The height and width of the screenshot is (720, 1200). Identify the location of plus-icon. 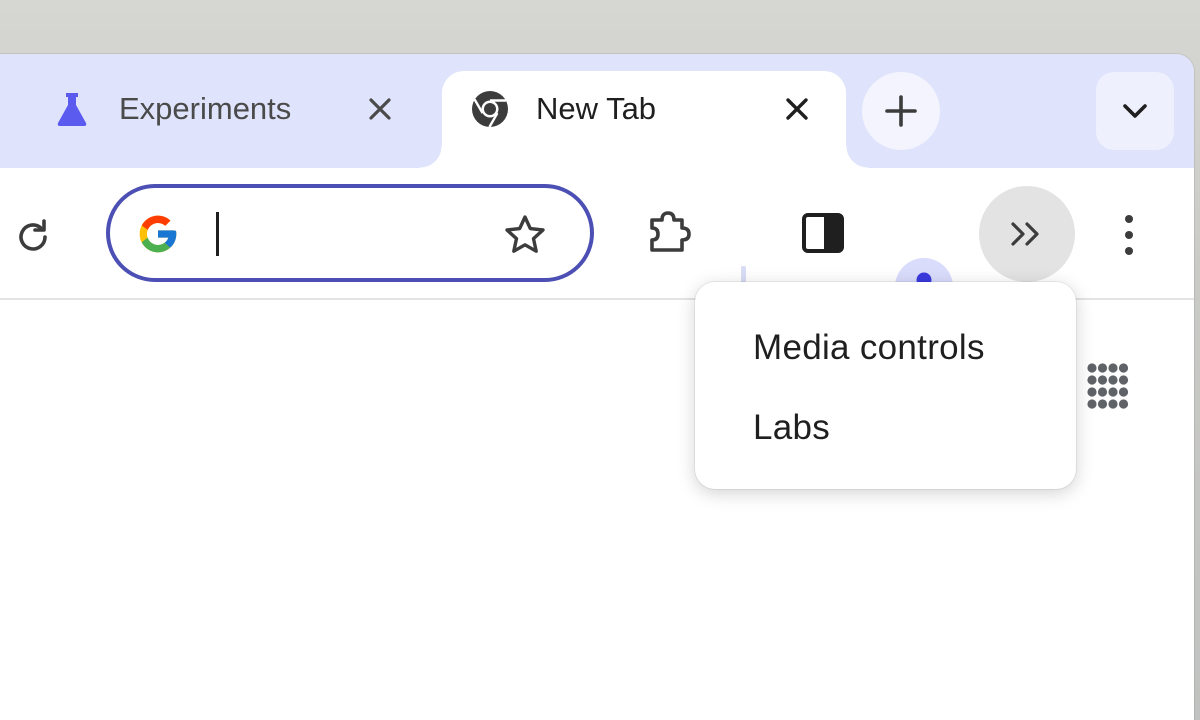
(901, 111).